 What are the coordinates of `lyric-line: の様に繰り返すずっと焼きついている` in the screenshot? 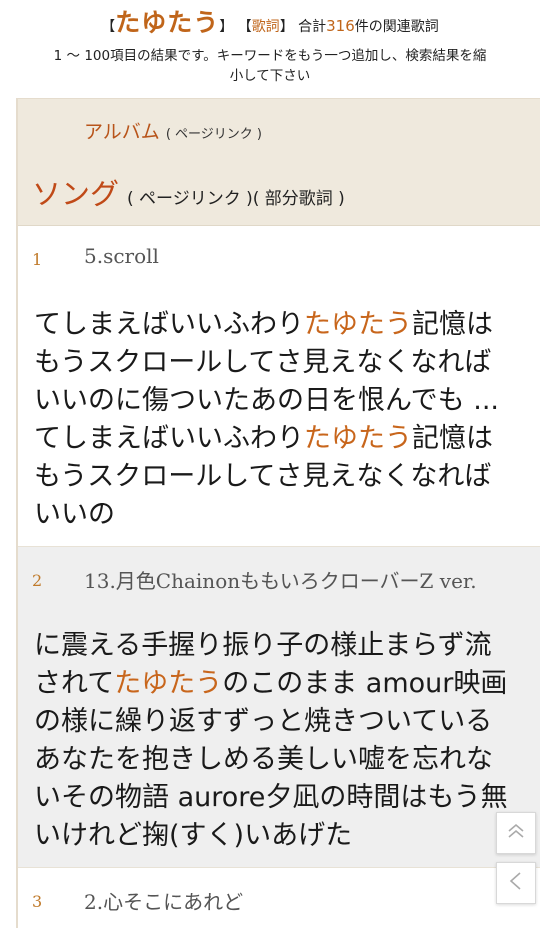 It's located at (263, 721).